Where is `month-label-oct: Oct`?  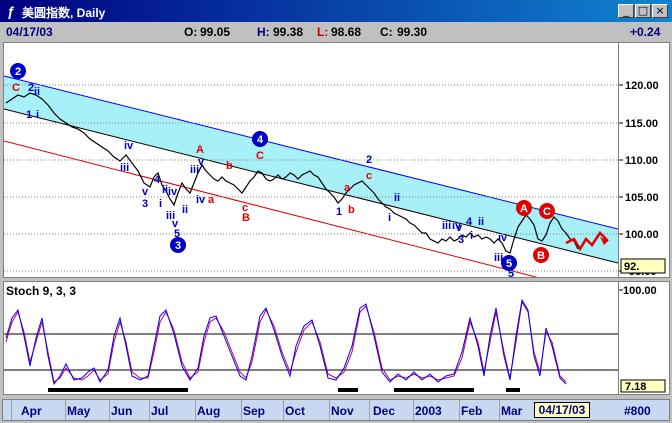 month-label-oct: Oct is located at coordinates (295, 411).